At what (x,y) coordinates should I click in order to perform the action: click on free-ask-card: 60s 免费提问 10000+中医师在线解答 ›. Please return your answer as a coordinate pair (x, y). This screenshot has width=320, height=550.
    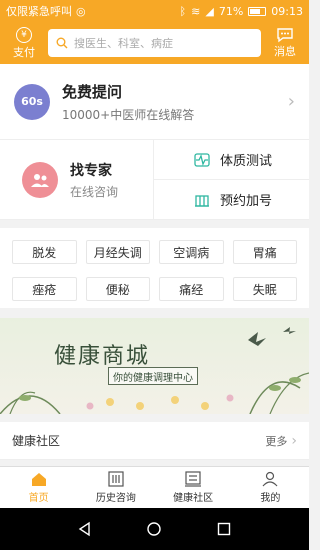
    Looking at the image, I should click on (154, 102).